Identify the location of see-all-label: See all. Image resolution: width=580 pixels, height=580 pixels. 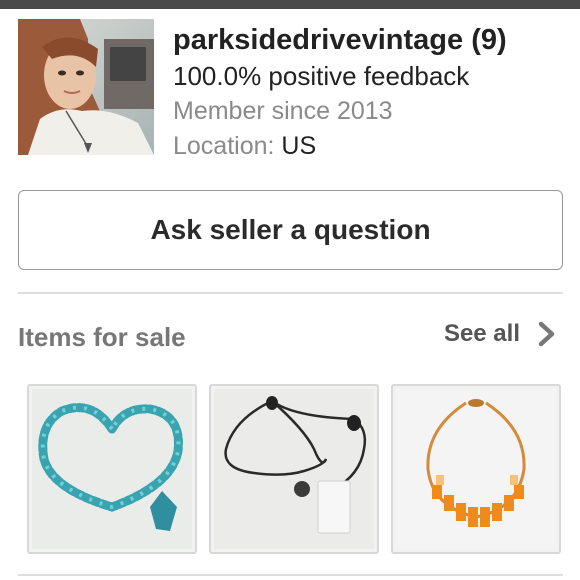
(481, 333).